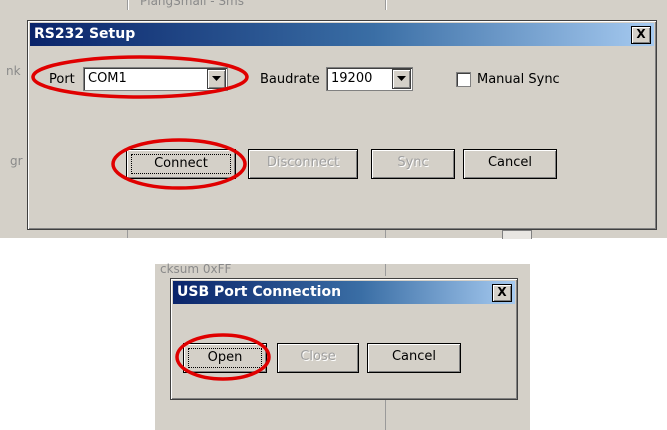  I want to click on focus-ring: Connect, so click(181, 164).